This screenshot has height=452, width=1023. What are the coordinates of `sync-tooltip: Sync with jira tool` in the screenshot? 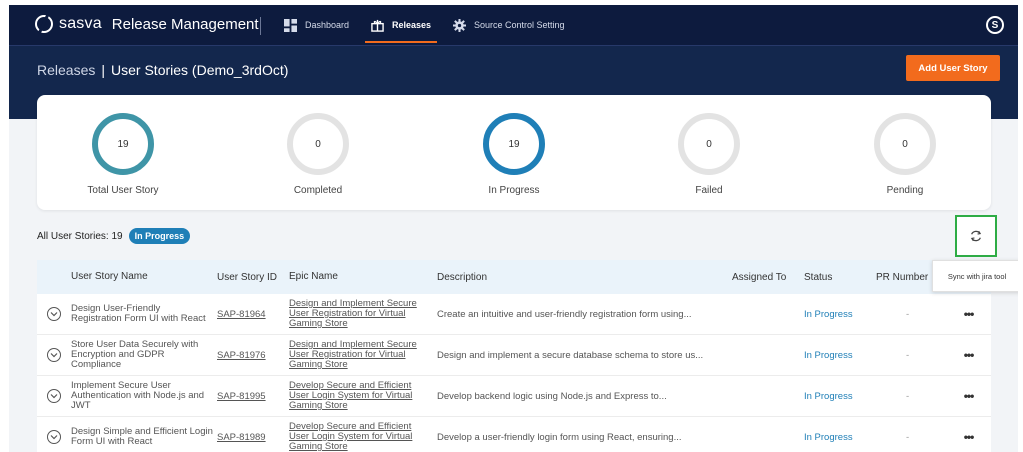 It's located at (975, 276).